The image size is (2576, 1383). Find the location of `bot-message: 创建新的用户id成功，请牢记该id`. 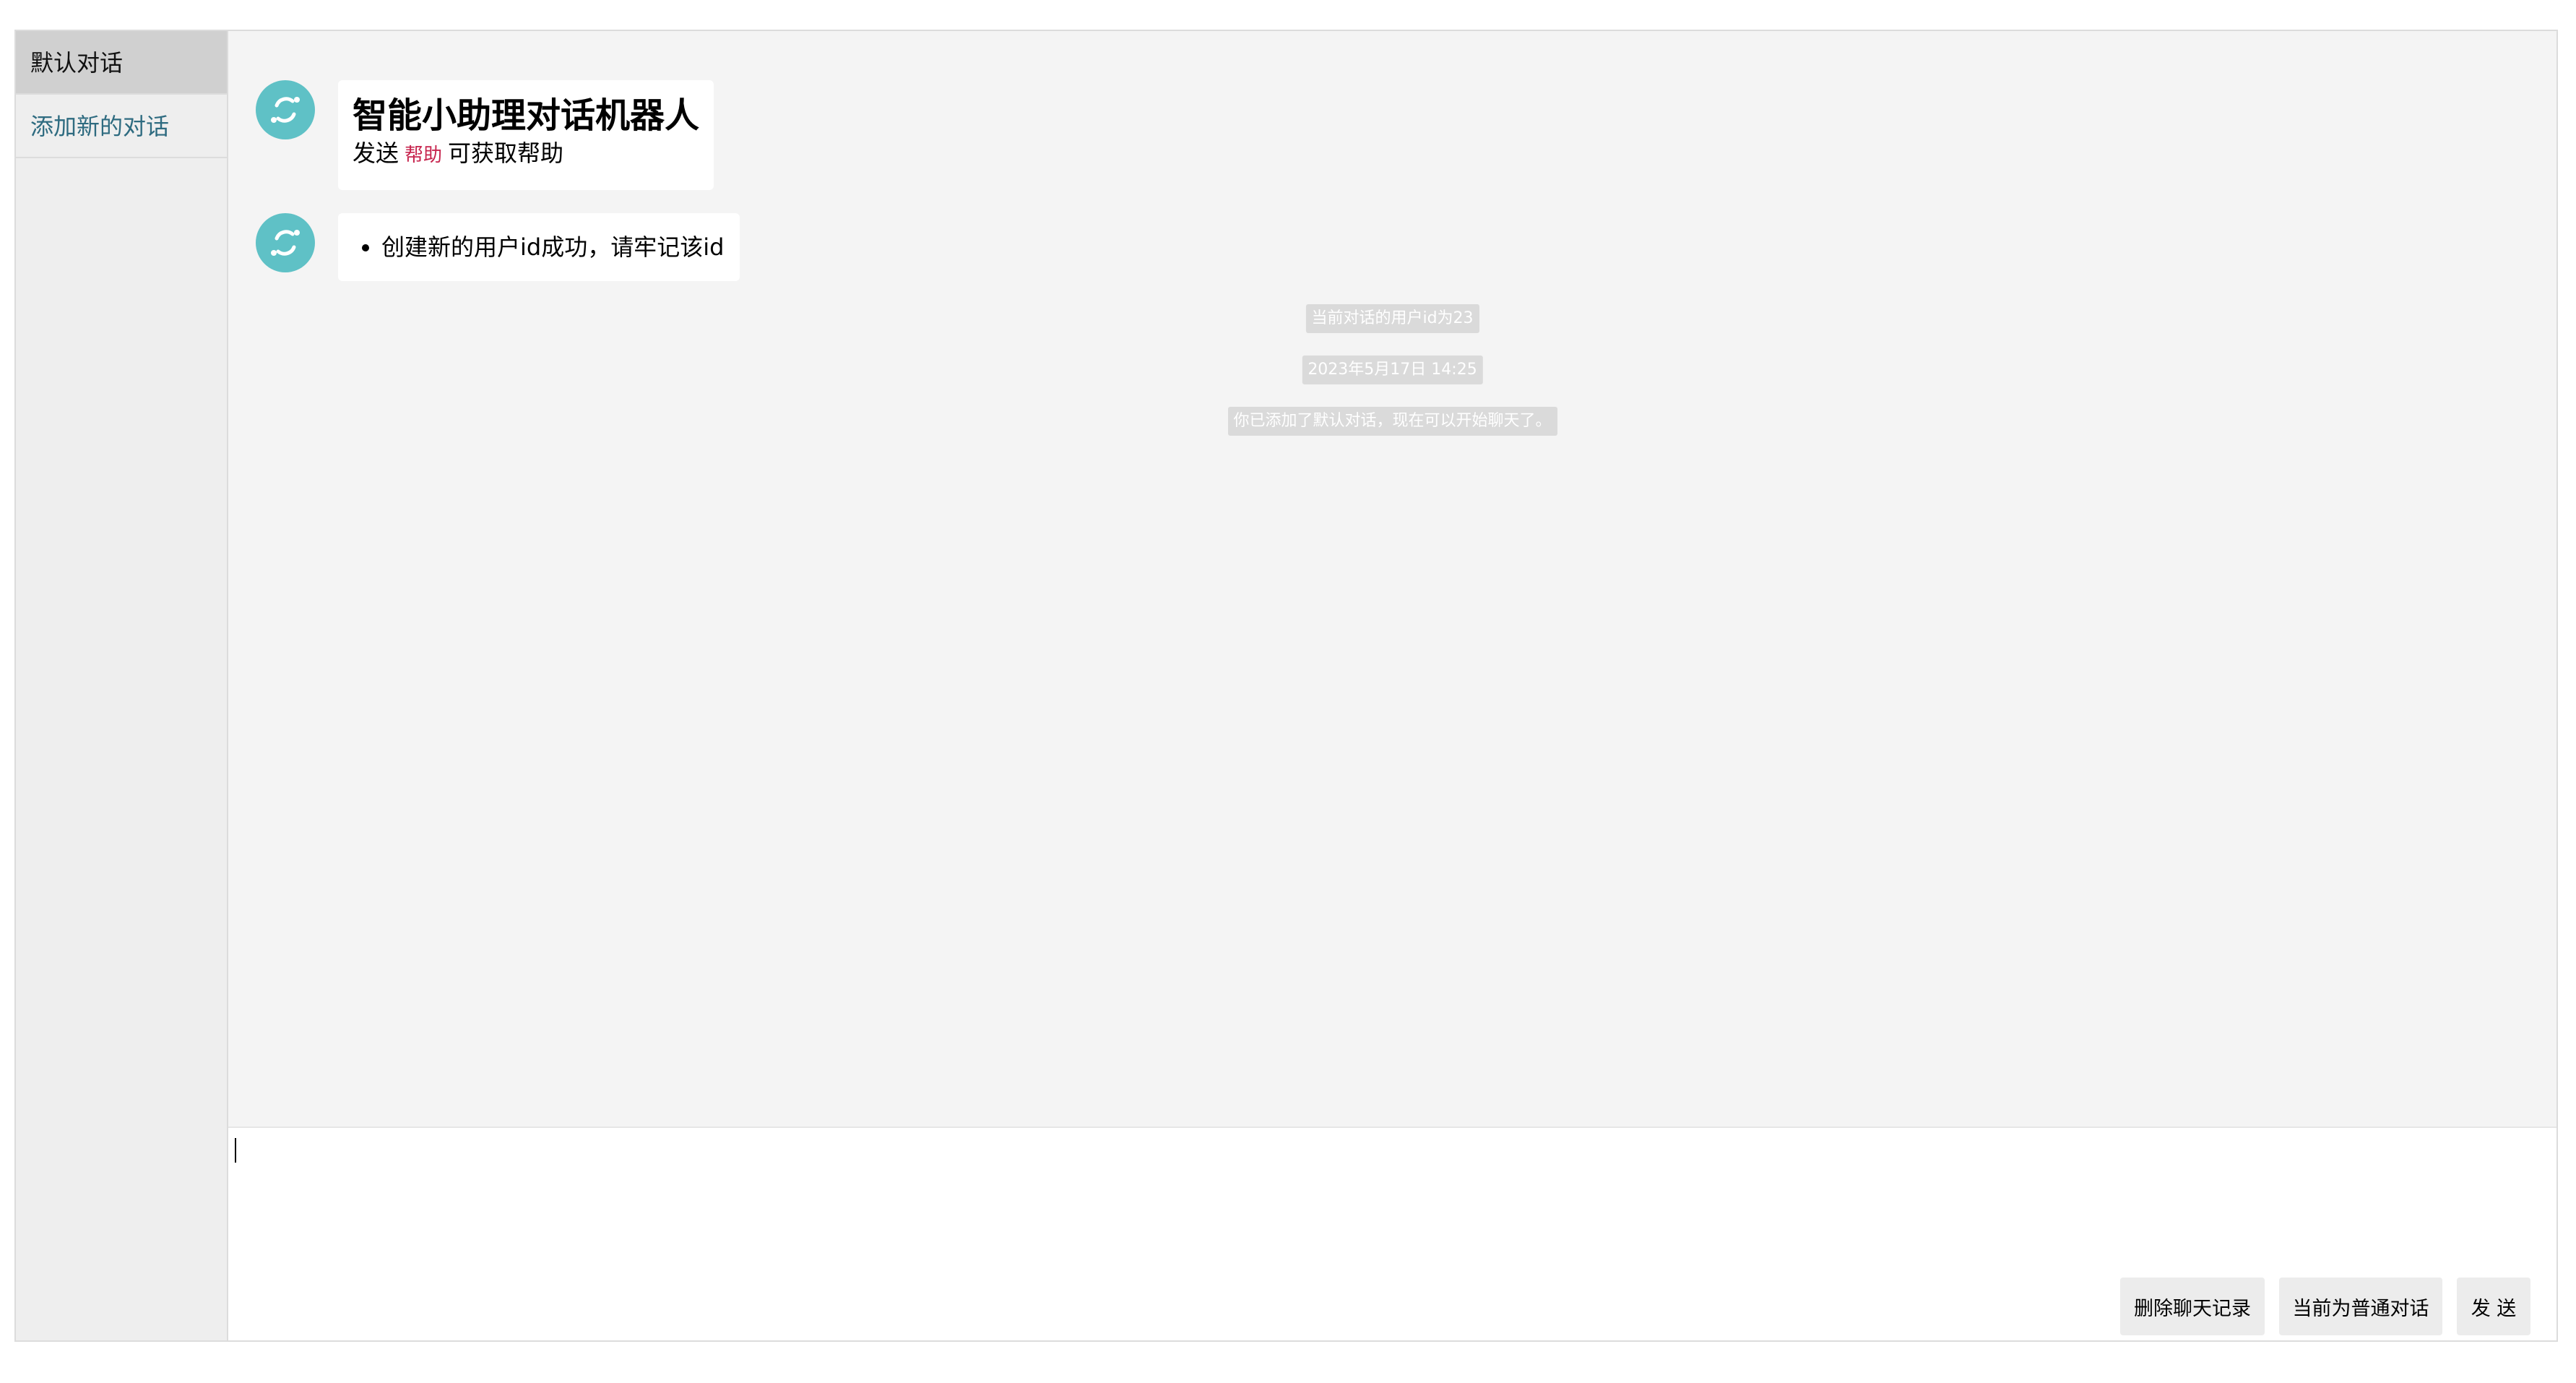

bot-message: 创建新的用户id成功，请牢记该id is located at coordinates (498, 247).